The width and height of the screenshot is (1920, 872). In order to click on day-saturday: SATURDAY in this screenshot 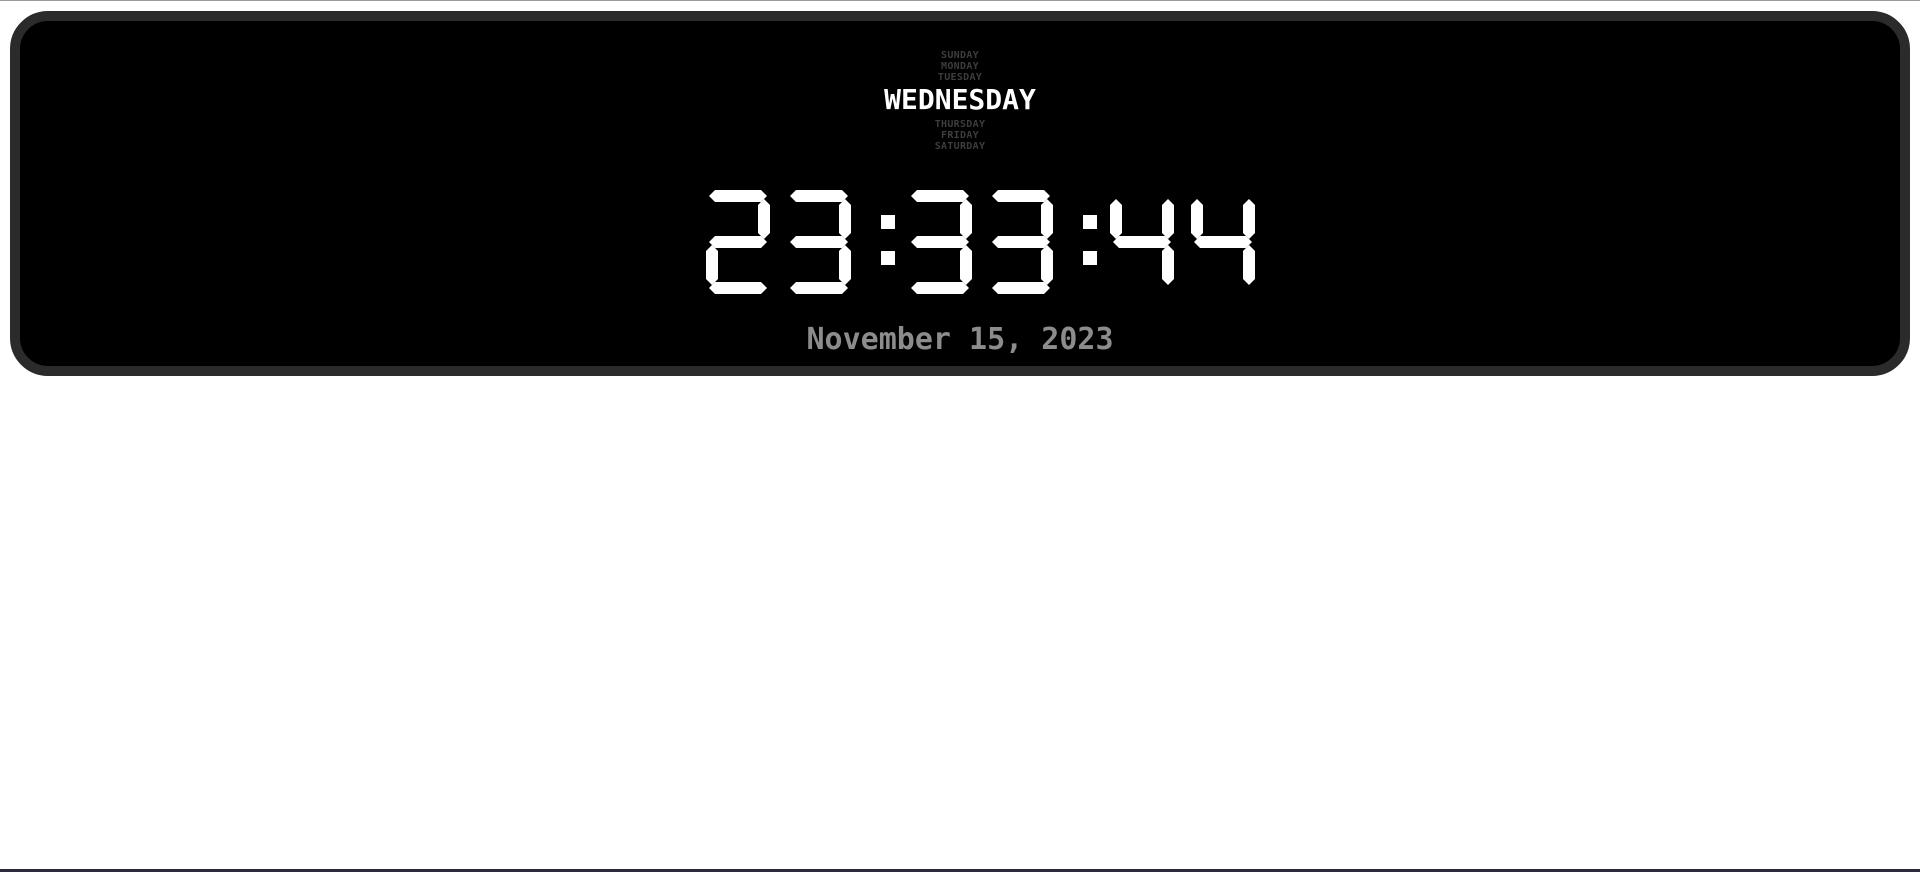, I will do `click(960, 146)`.